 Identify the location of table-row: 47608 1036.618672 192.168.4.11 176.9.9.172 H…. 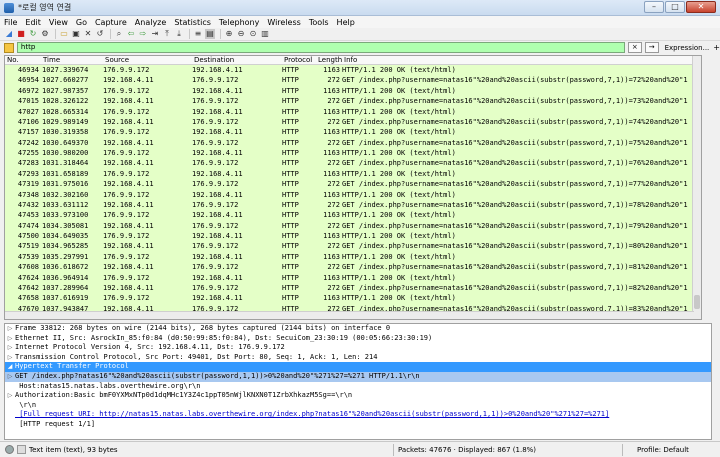
(353, 267).